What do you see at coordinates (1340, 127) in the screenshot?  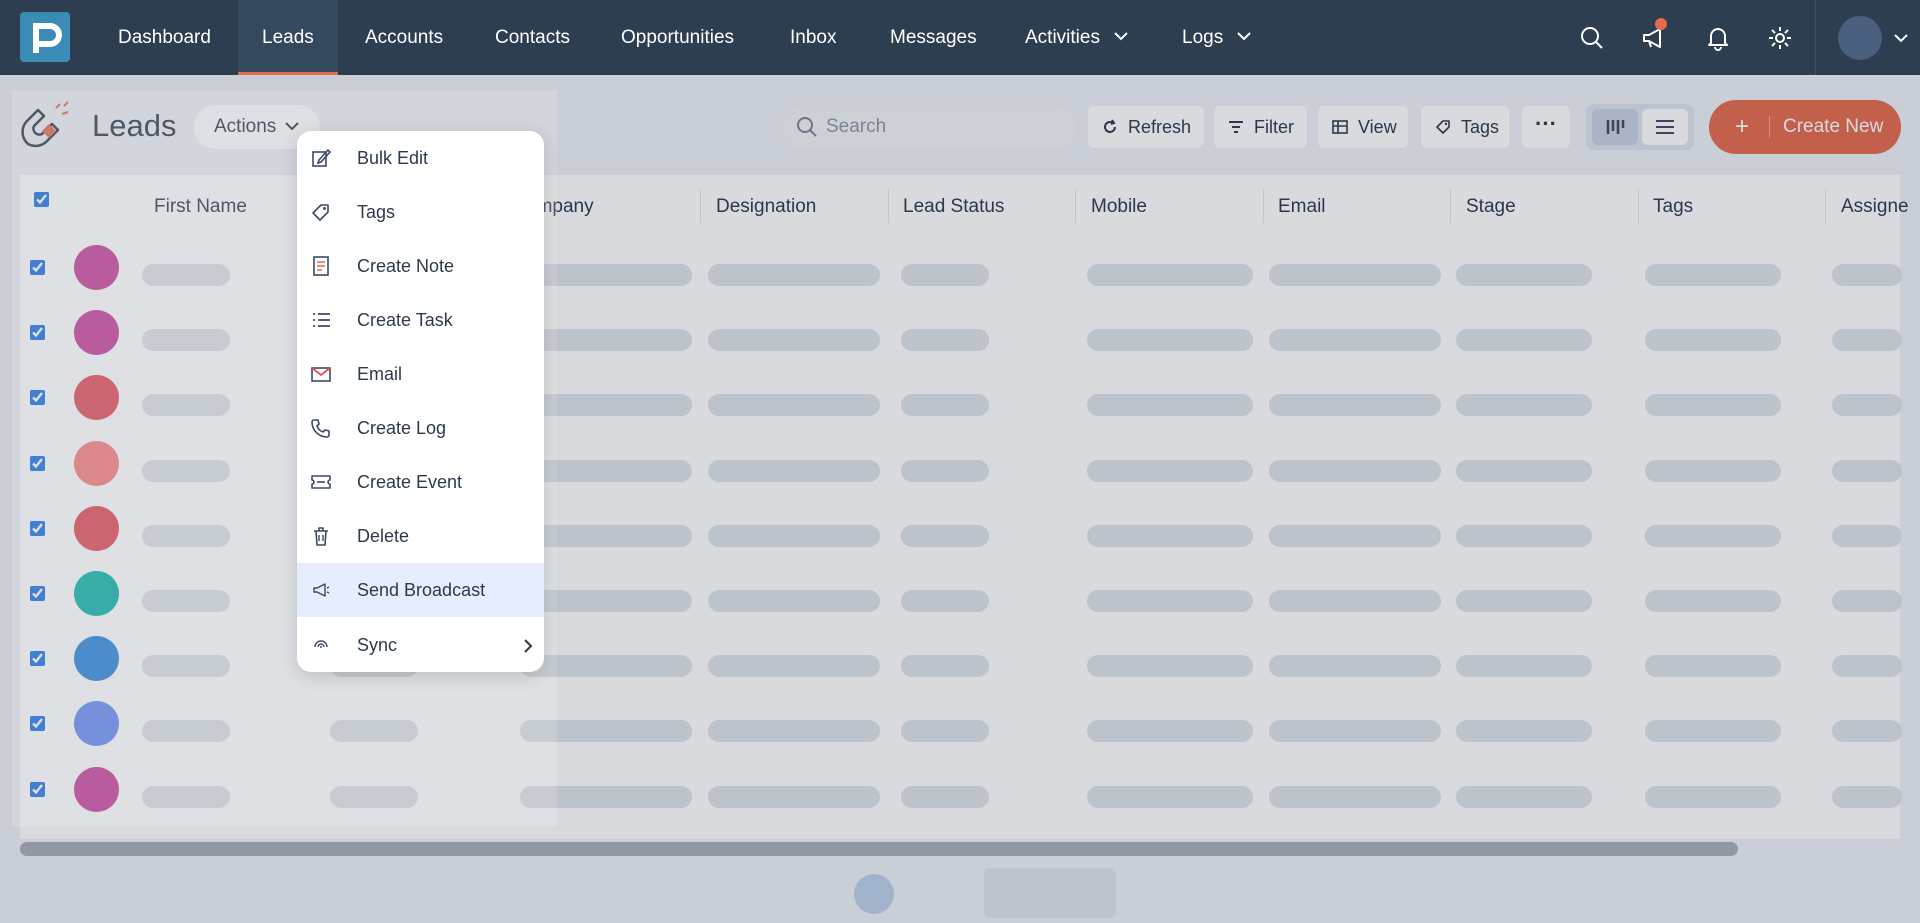 I see `view-columns-icon` at bounding box center [1340, 127].